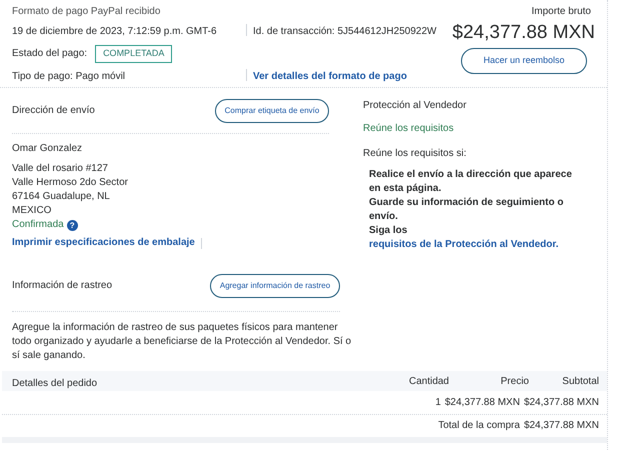 The image size is (617, 450). I want to click on address-line: MEXICO, so click(32, 211).